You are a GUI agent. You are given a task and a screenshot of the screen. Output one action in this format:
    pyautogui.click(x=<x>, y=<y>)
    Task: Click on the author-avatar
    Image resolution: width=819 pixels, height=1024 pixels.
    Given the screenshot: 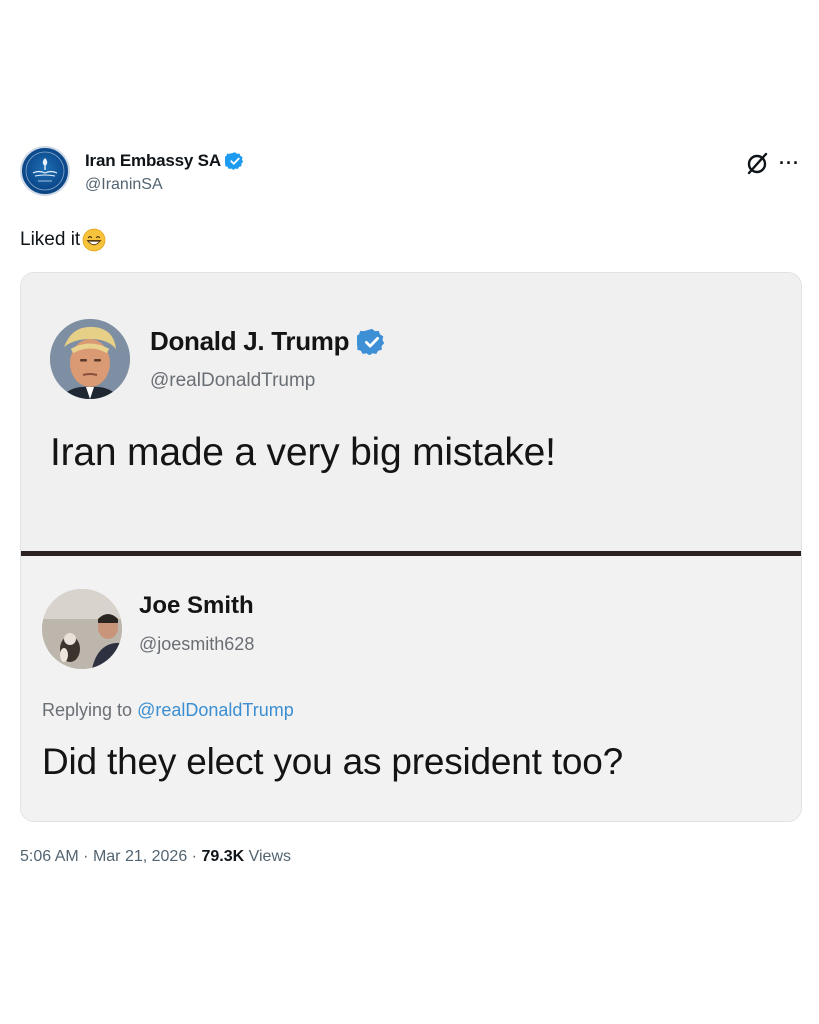 What is the action you would take?
    pyautogui.click(x=45, y=171)
    